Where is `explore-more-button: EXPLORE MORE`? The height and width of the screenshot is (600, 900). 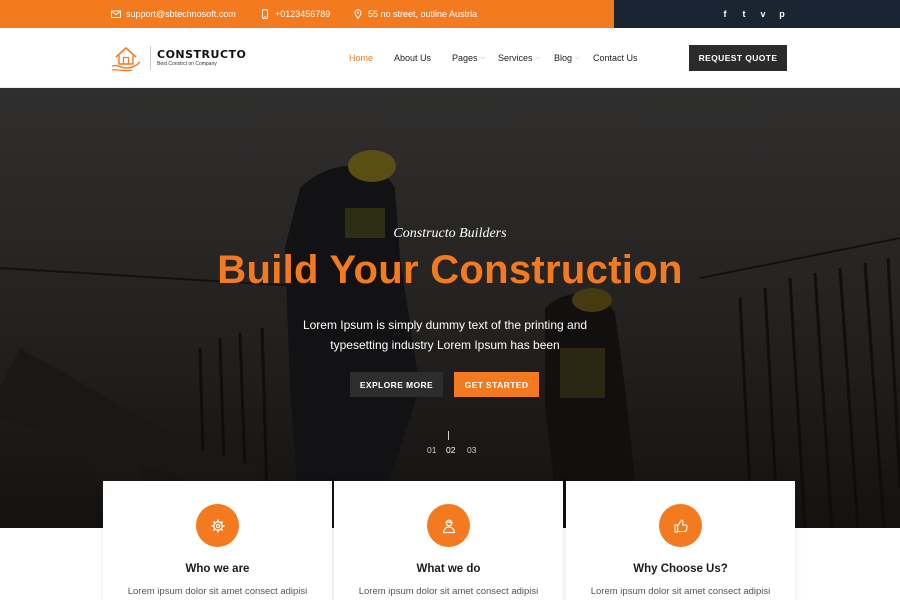
explore-more-button: EXPLORE MORE is located at coordinates (396, 384).